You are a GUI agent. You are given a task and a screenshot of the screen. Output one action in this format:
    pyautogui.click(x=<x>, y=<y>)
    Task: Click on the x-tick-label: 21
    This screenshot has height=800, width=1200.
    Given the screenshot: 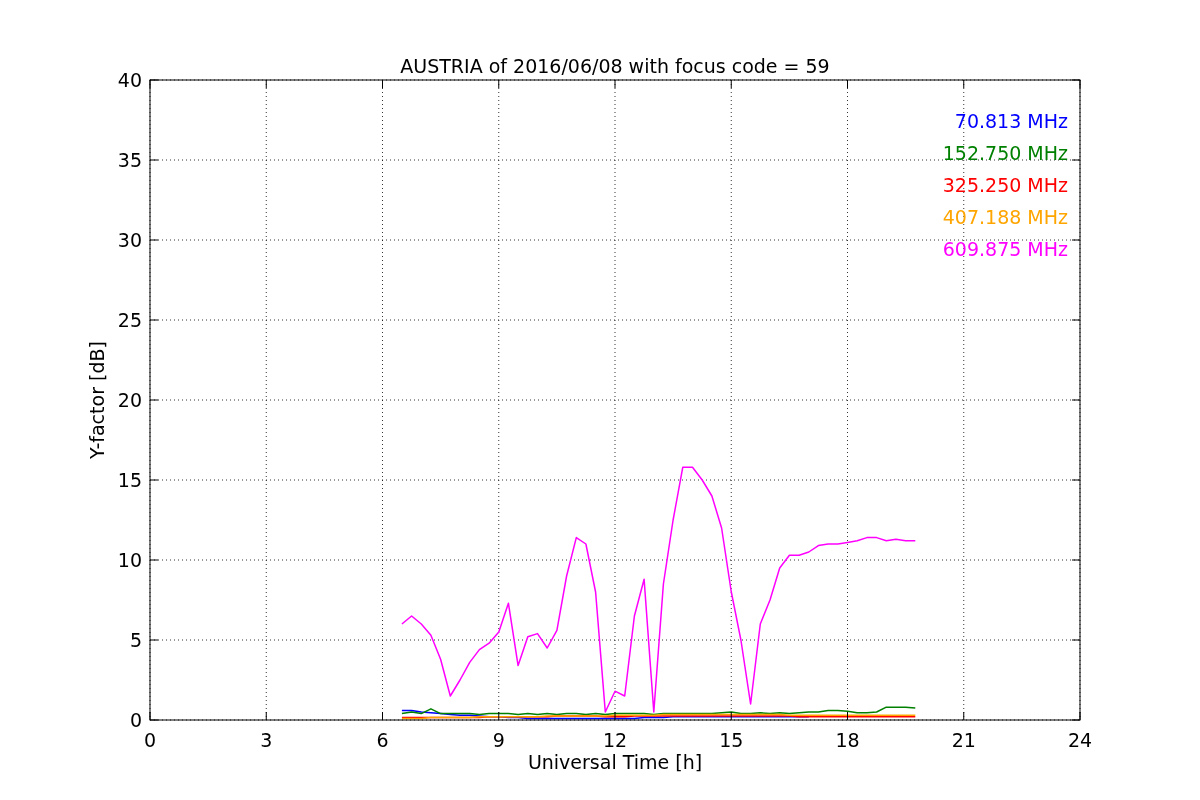 What is the action you would take?
    pyautogui.click(x=963, y=740)
    